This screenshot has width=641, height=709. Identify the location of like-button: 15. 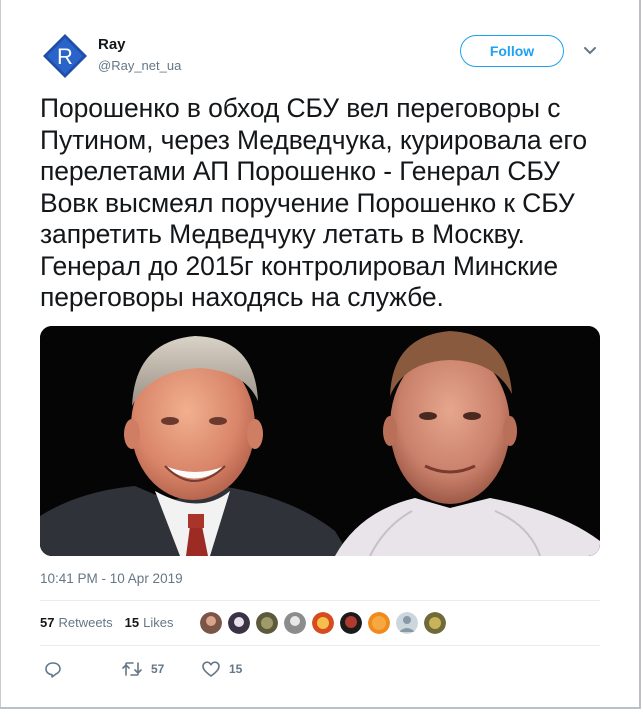
(222, 669).